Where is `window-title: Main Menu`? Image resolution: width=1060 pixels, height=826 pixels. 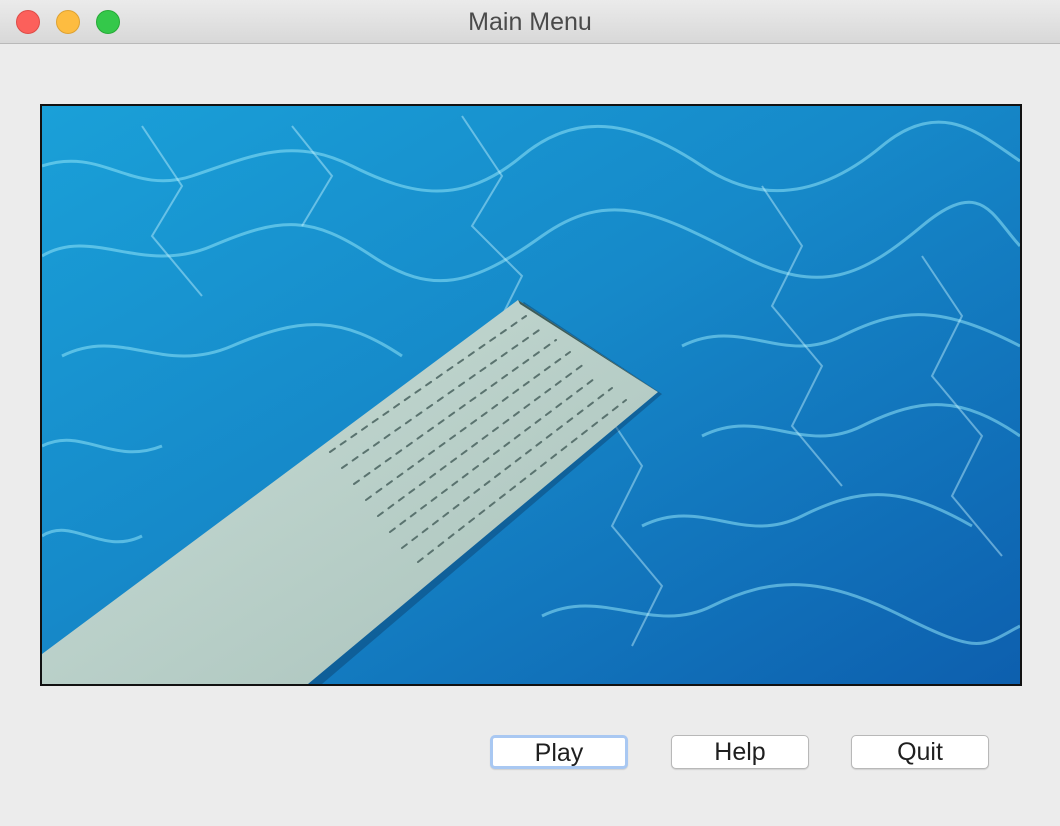
window-title: Main Menu is located at coordinates (530, 22).